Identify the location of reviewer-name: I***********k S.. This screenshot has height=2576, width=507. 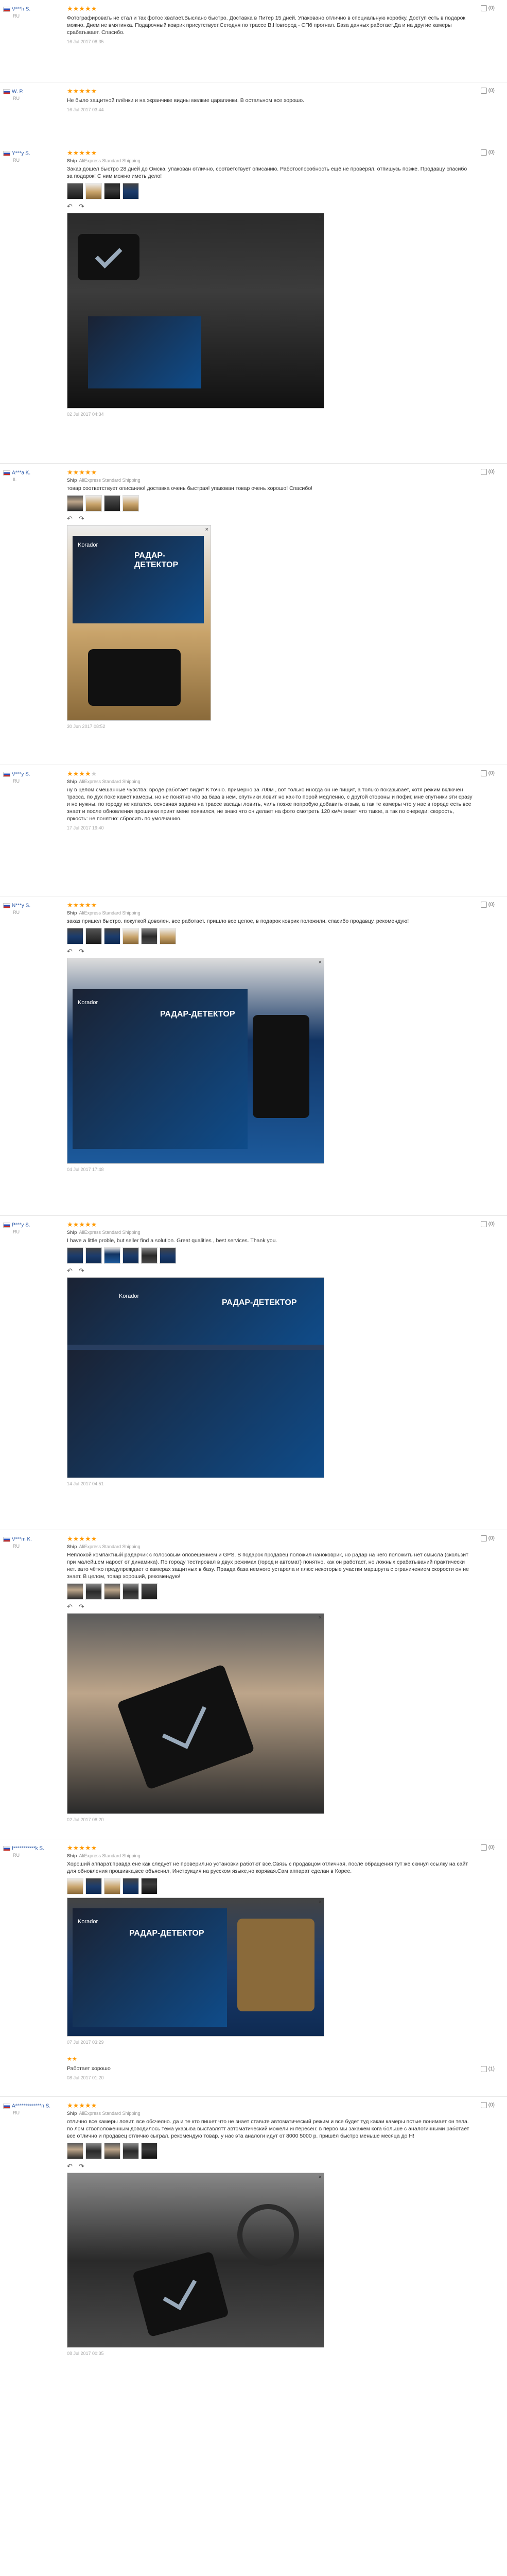
(28, 1848).